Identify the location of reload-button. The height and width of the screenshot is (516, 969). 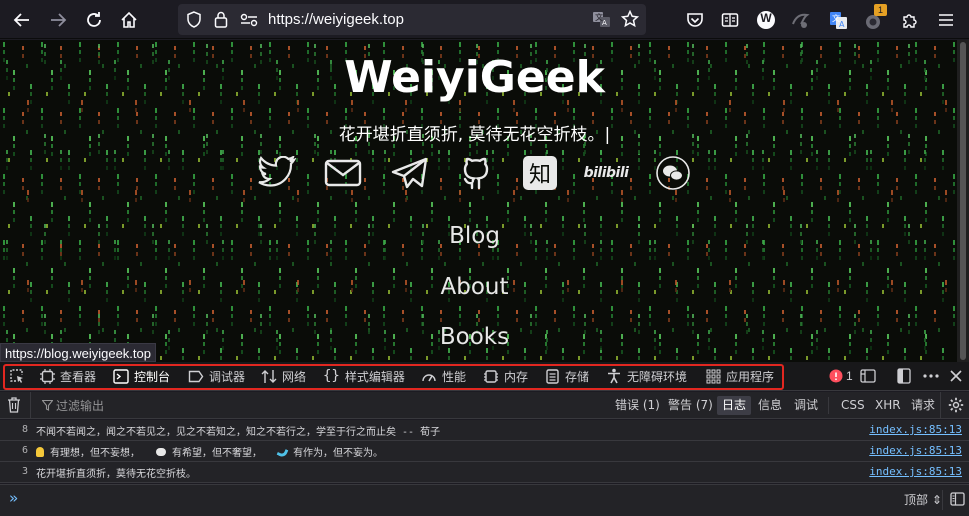
(94, 20).